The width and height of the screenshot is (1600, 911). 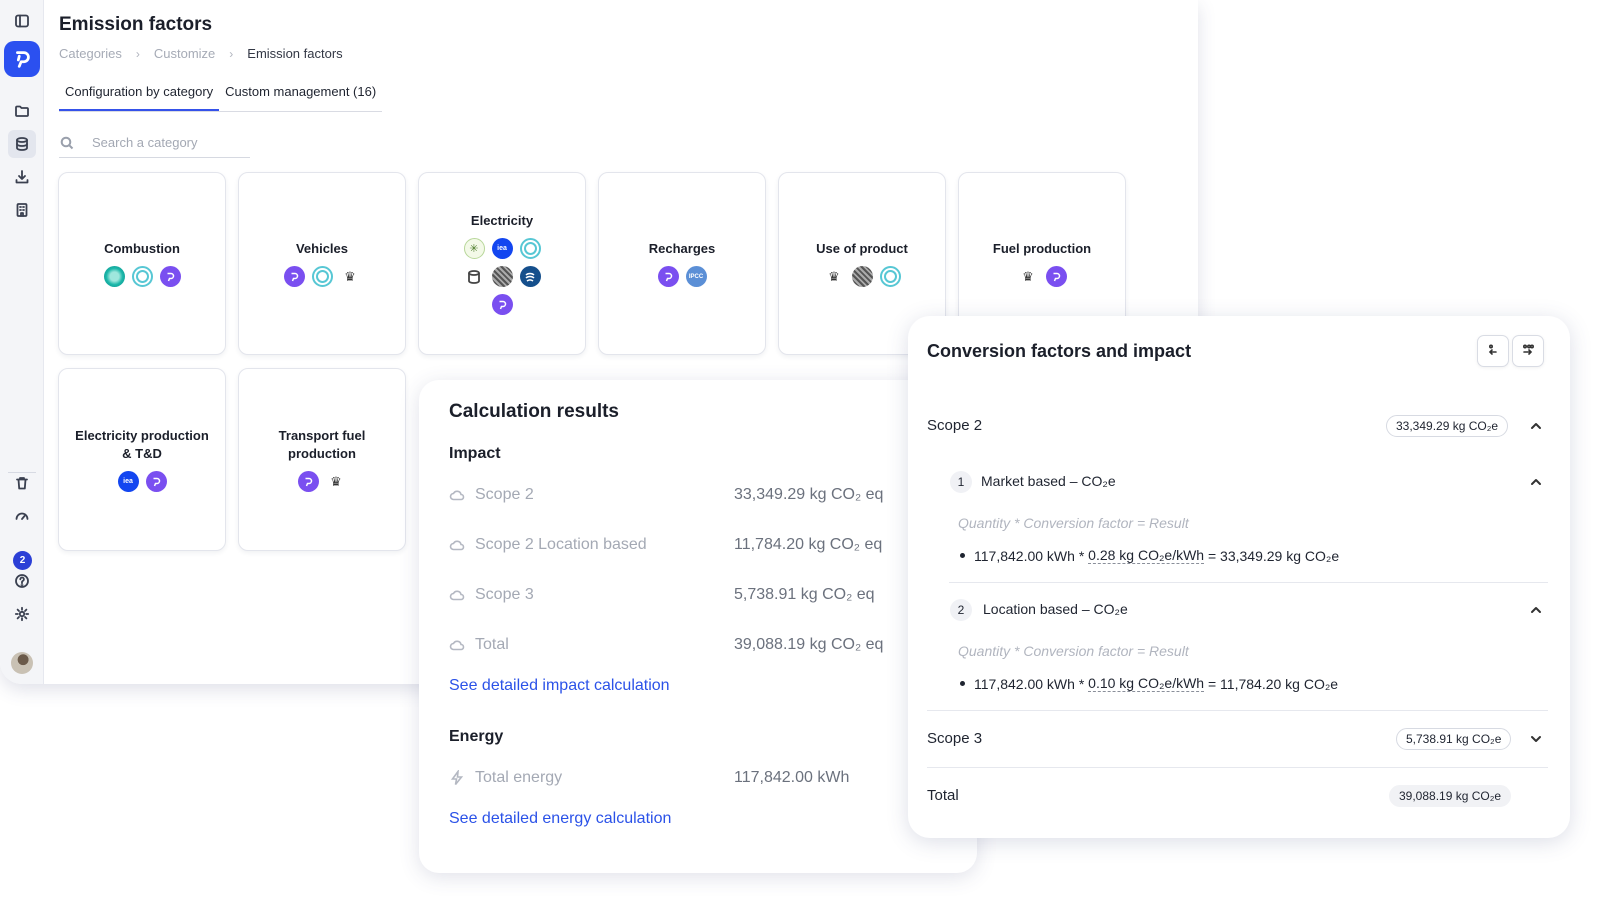 What do you see at coordinates (809, 494) in the screenshot?
I see `impact-row-value: 33,349.29 kg CO₂ eq` at bounding box center [809, 494].